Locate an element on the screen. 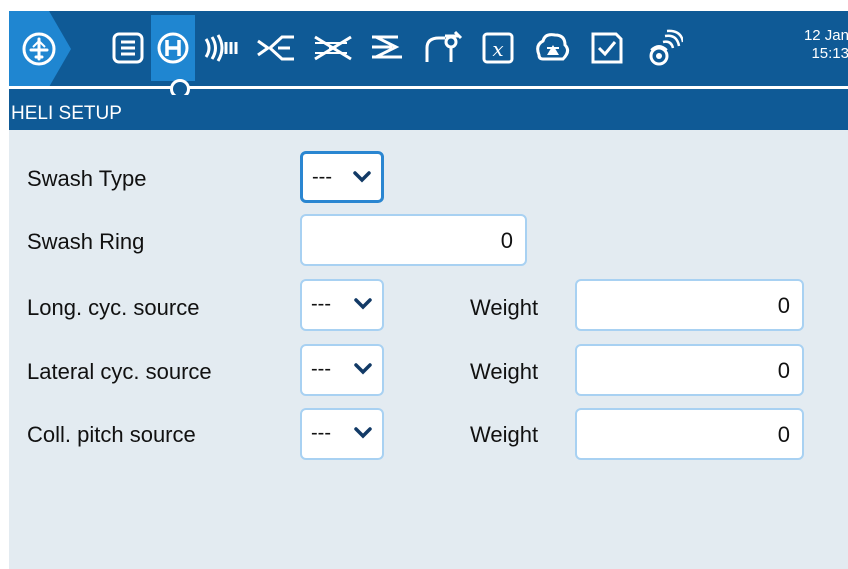 The height and width of the screenshot is (569, 848). logical-switches-icon is located at coordinates (553, 47).